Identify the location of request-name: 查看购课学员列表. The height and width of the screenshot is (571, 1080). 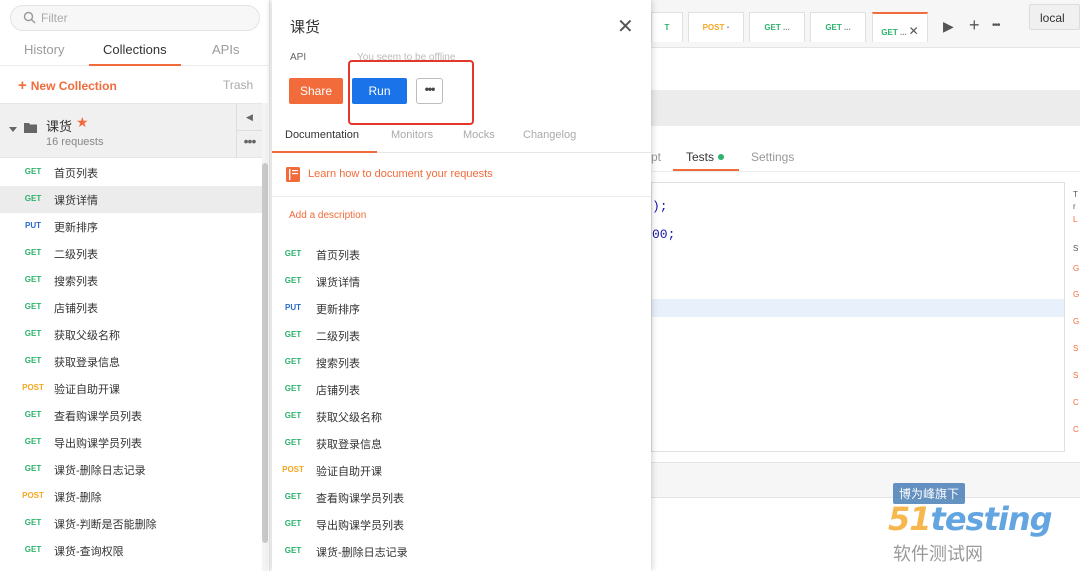
(360, 499).